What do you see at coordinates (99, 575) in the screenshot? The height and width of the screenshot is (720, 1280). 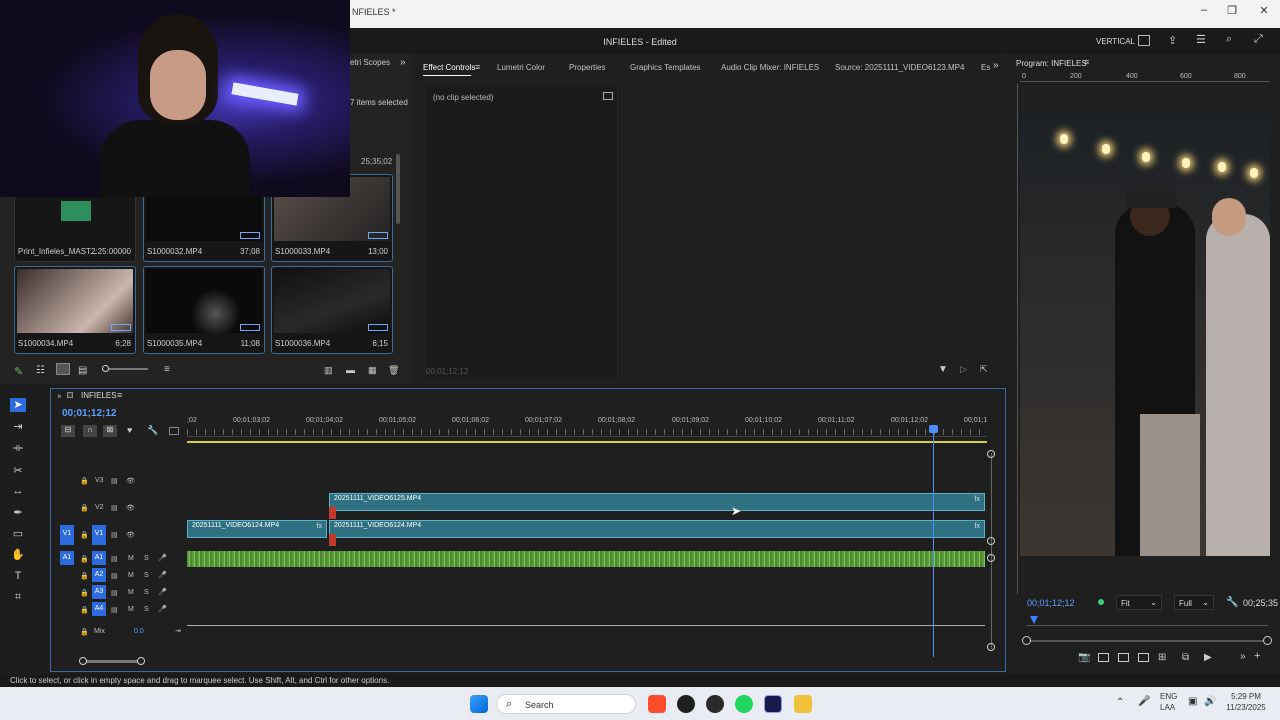 I see `track-label-a2: A2` at bounding box center [99, 575].